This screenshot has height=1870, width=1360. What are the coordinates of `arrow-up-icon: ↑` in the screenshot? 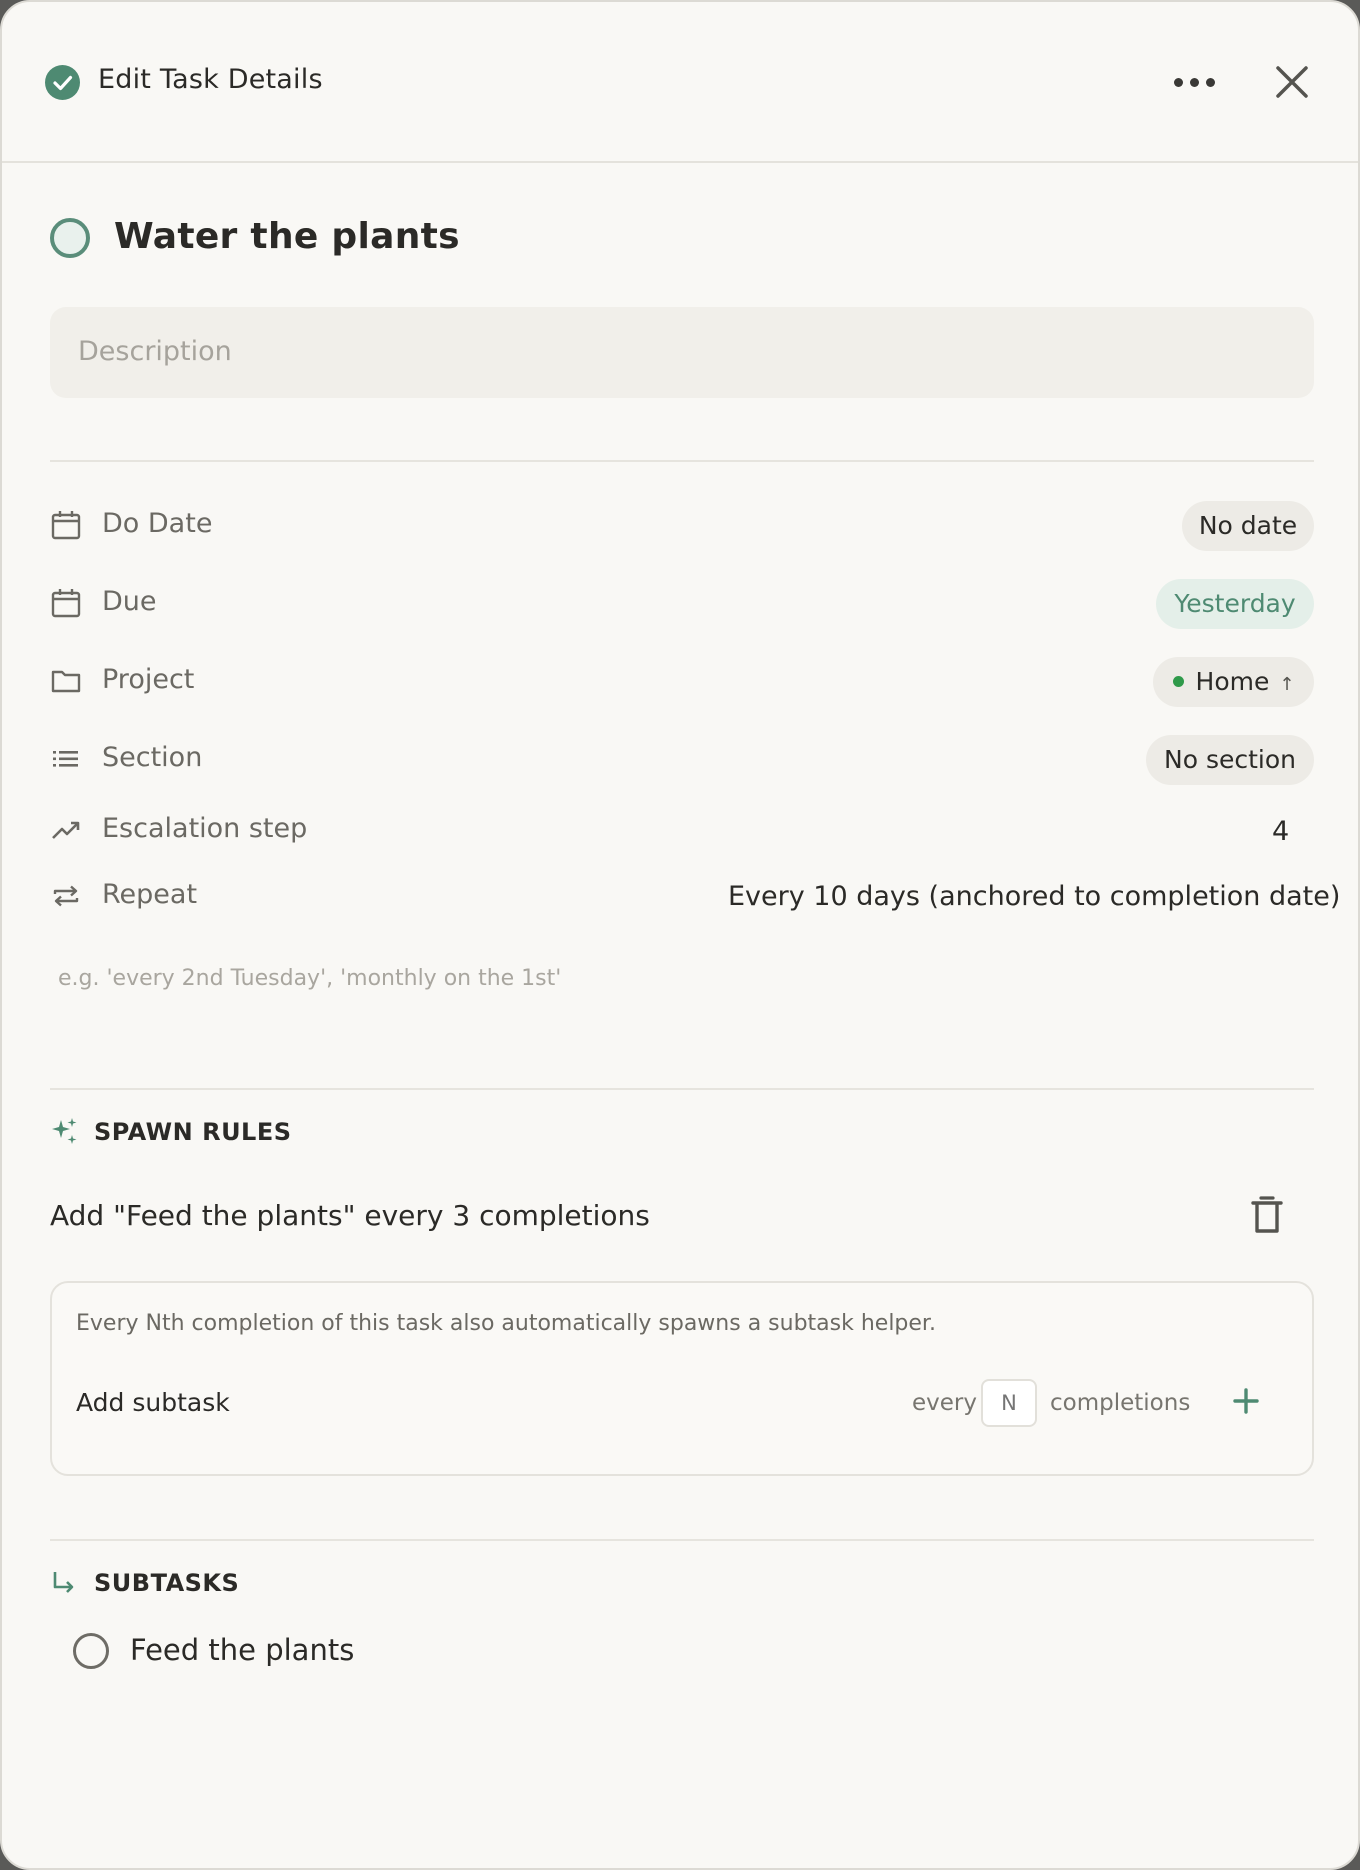 It's located at (1287, 684).